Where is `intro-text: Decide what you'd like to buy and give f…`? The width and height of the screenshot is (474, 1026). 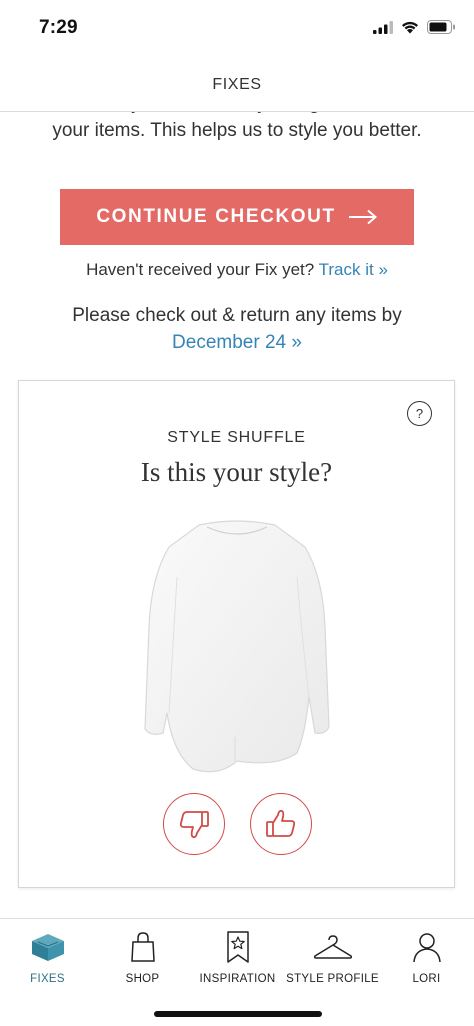 intro-text: Decide what you'd like to buy and give f… is located at coordinates (236, 126).